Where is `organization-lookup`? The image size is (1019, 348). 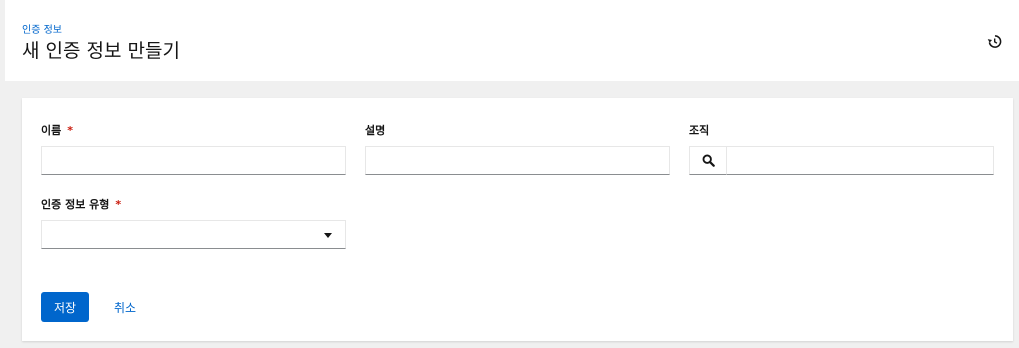
organization-lookup is located at coordinates (841, 160).